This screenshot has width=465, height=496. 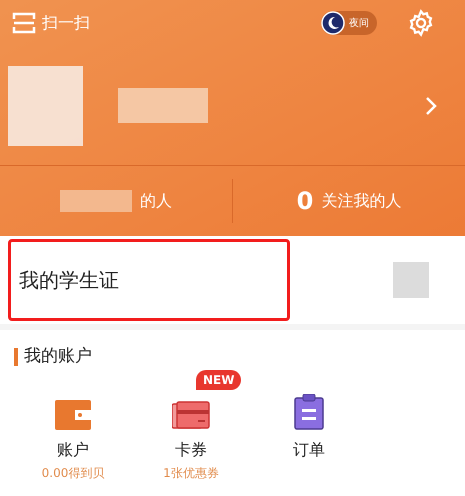 I want to click on student-card-item: 我的学生证, so click(x=149, y=280).